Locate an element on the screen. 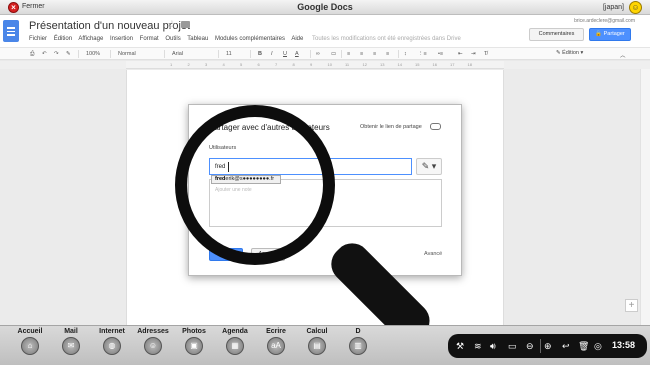 This screenshot has width=650, height=365. increase-indent-icon: ⇥ is located at coordinates (473, 54).